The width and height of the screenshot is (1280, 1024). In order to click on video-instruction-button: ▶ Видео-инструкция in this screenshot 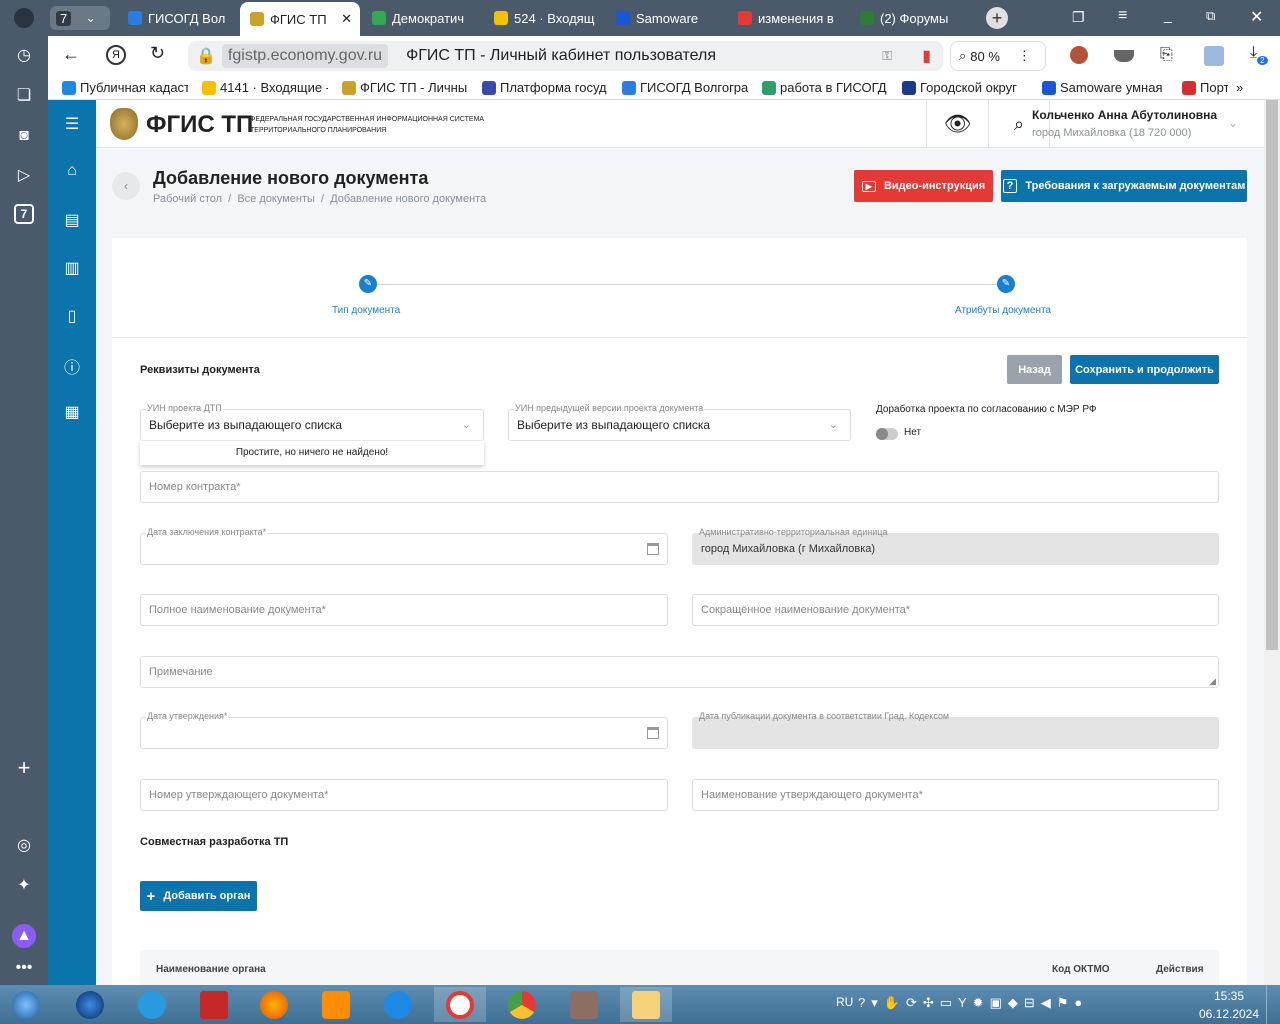, I will do `click(923, 186)`.